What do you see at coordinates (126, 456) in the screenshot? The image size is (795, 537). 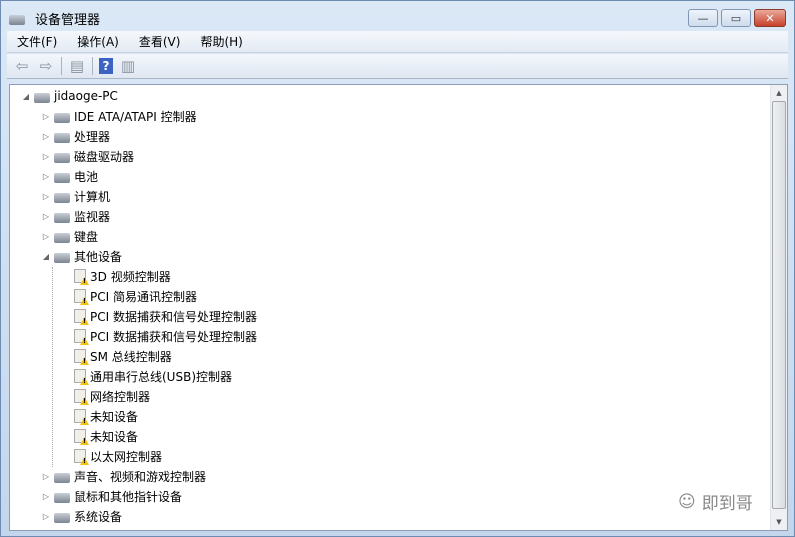 I see `tree-item-label: 以太网控制器` at bounding box center [126, 456].